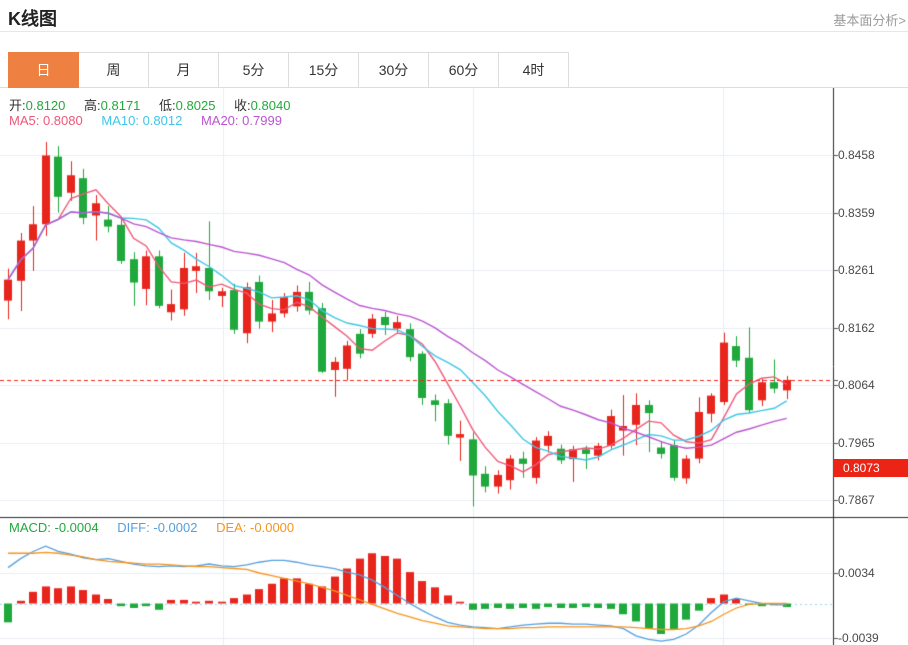 Image resolution: width=908 pixels, height=645 pixels. Describe the element at coordinates (43, 70) in the screenshot. I see `tab-day: 日` at that location.